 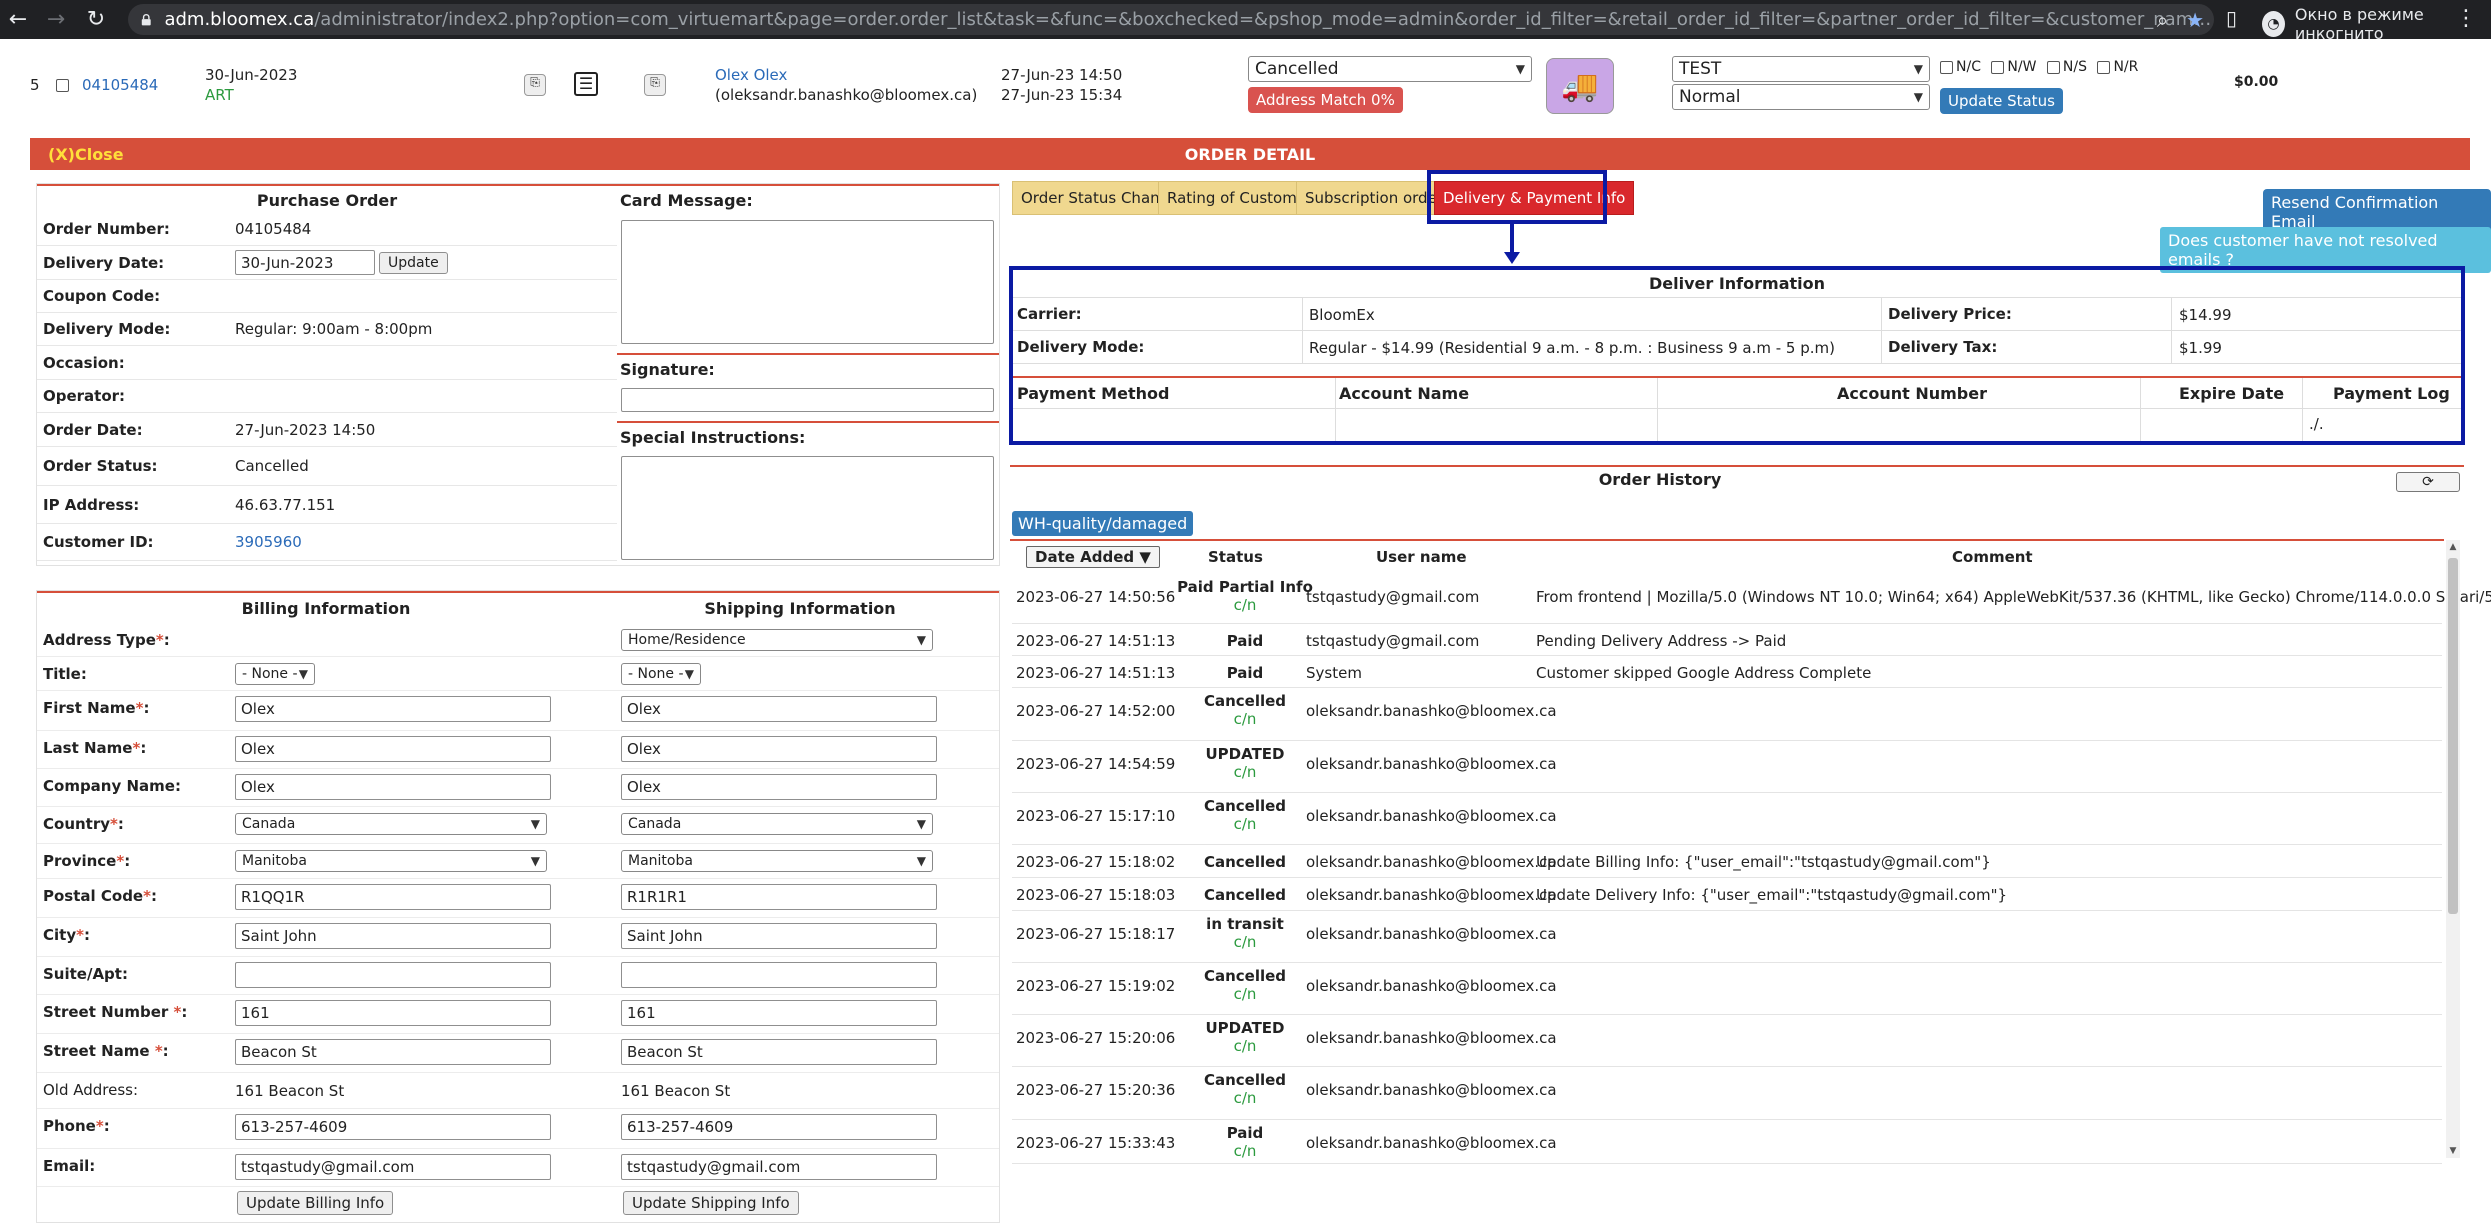 I want to click on shipping-street-number-input: 161, so click(x=779, y=1013).